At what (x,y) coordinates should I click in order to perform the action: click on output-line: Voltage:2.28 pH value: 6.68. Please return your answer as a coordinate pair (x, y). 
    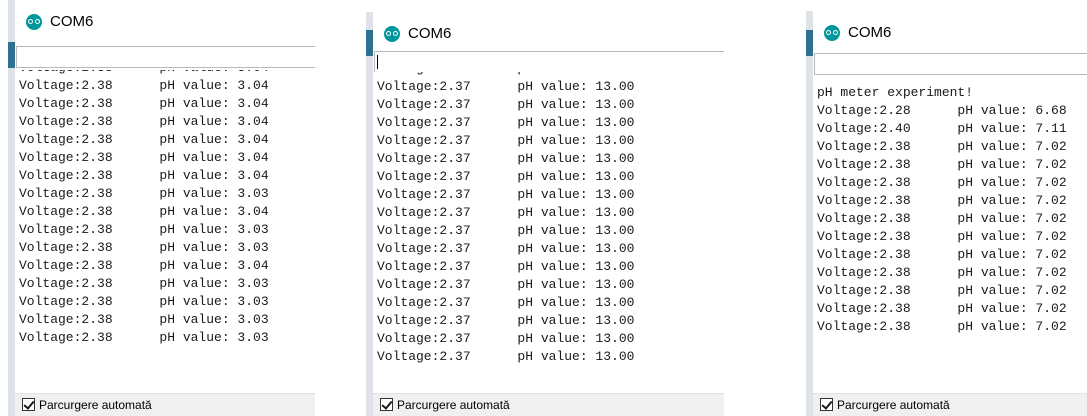
    Looking at the image, I should click on (942, 110).